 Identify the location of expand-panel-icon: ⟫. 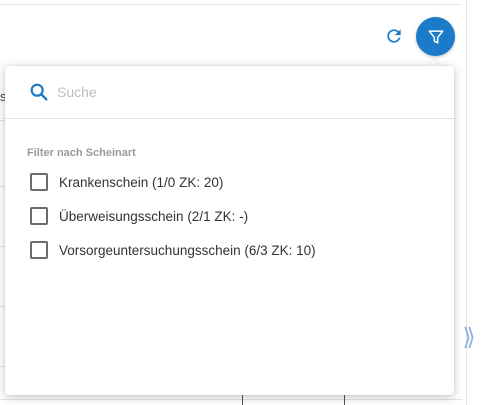
(469, 338).